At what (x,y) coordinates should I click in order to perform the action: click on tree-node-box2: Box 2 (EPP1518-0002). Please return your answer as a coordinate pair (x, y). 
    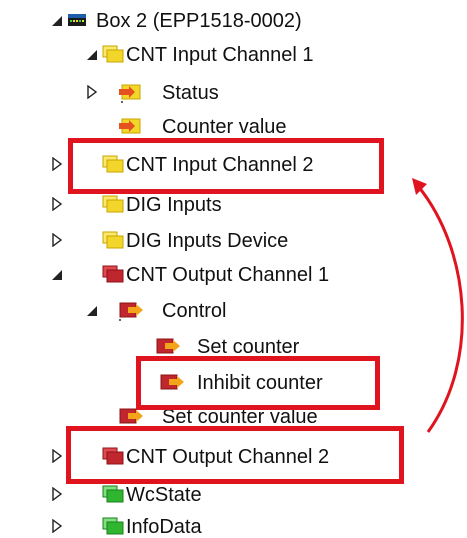
    Looking at the image, I should click on (233, 21).